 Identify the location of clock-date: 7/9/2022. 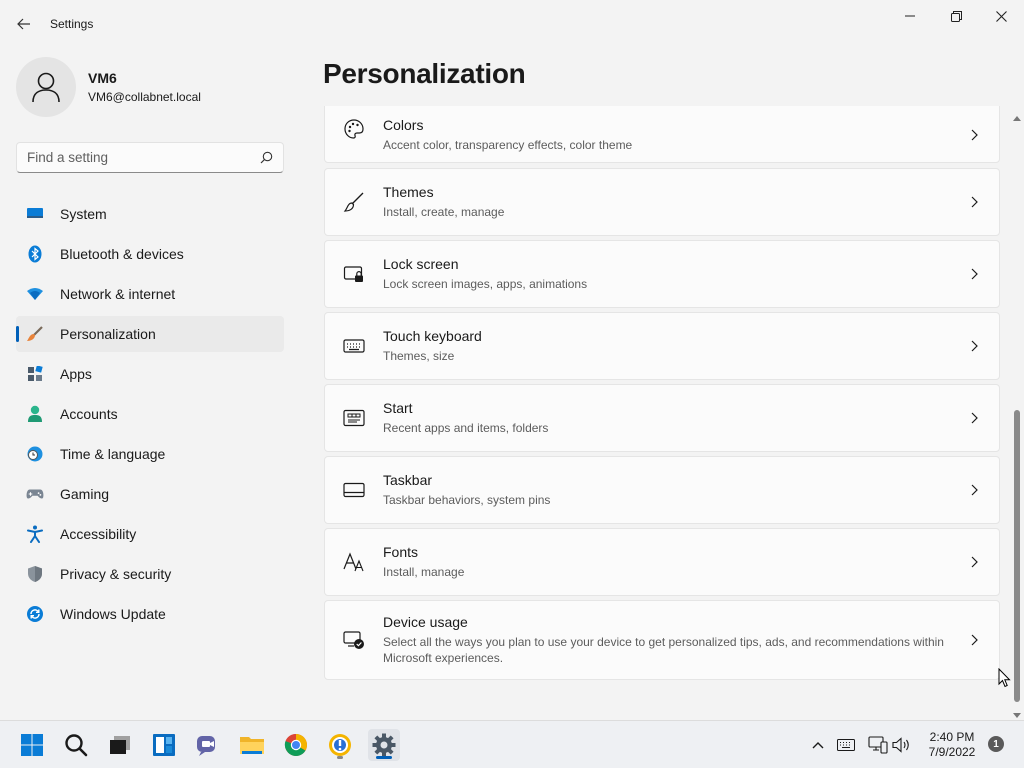
(952, 752).